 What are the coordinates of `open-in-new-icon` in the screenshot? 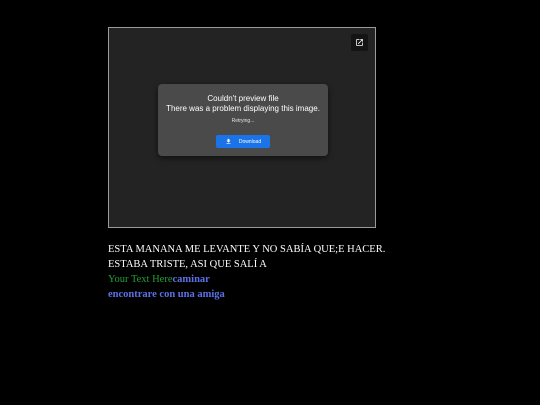 It's located at (359, 42).